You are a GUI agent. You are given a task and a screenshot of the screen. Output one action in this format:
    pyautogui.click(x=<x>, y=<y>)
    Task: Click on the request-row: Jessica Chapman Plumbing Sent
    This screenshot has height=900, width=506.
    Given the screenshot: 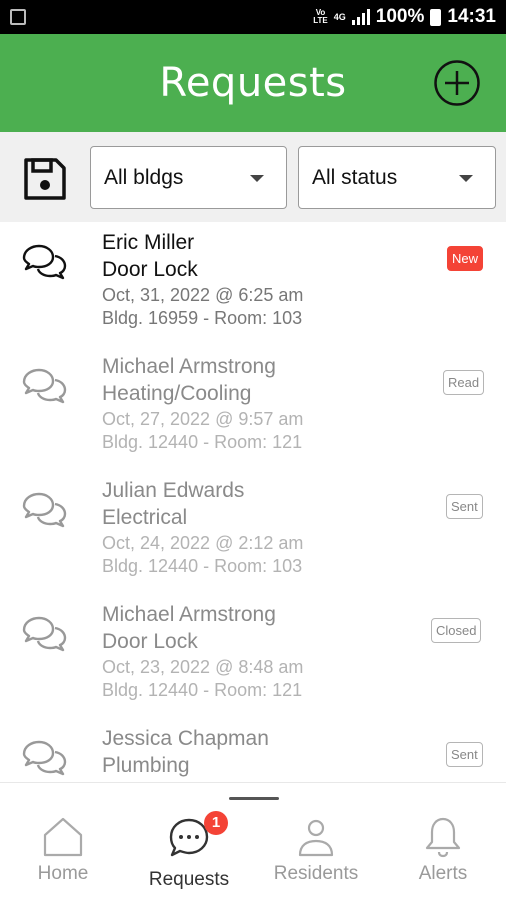 What is the action you would take?
    pyautogui.click(x=253, y=750)
    